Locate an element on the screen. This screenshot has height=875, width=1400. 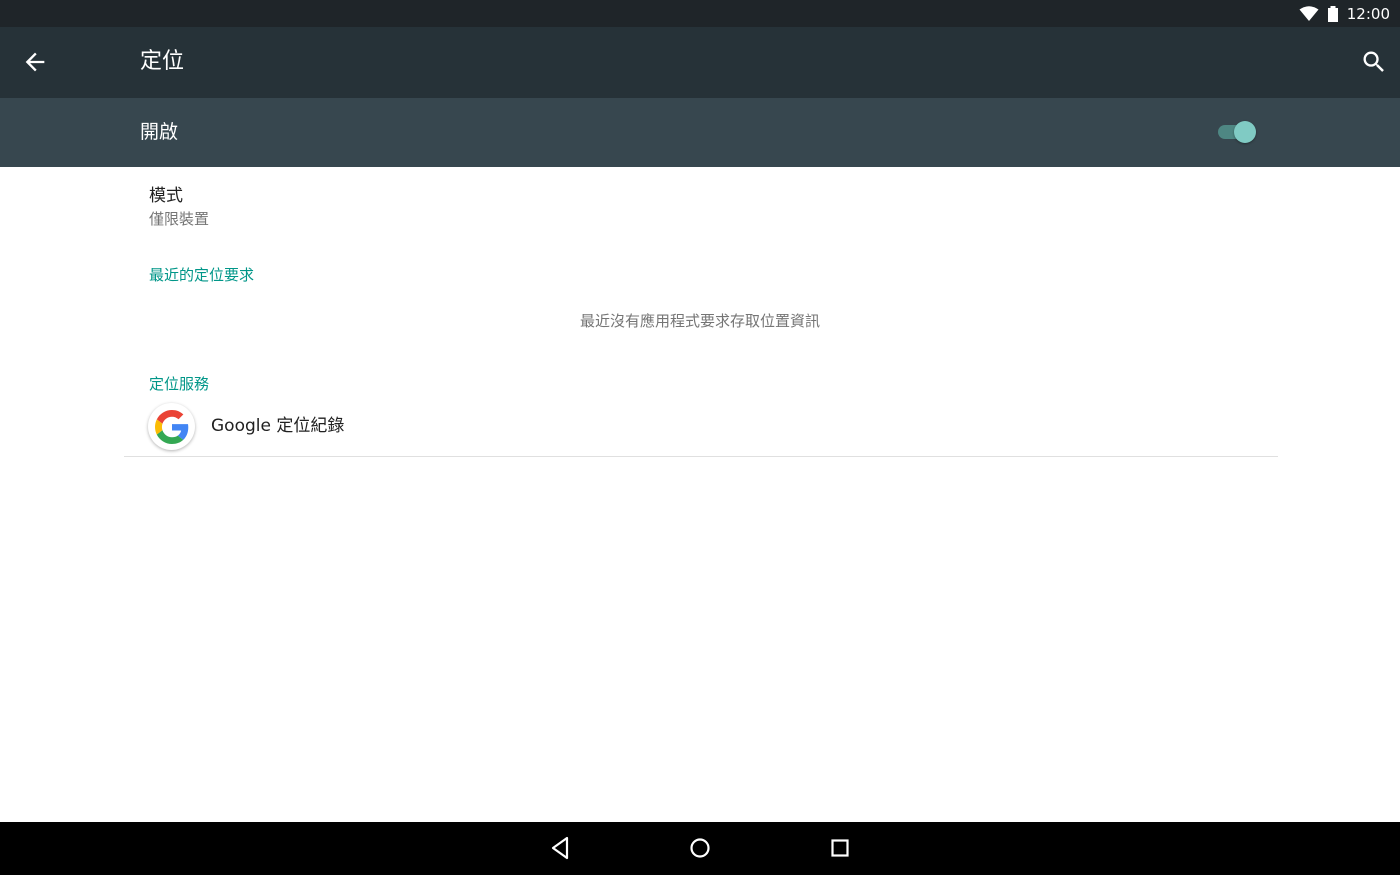
toggle-thumb is located at coordinates (1245, 132).